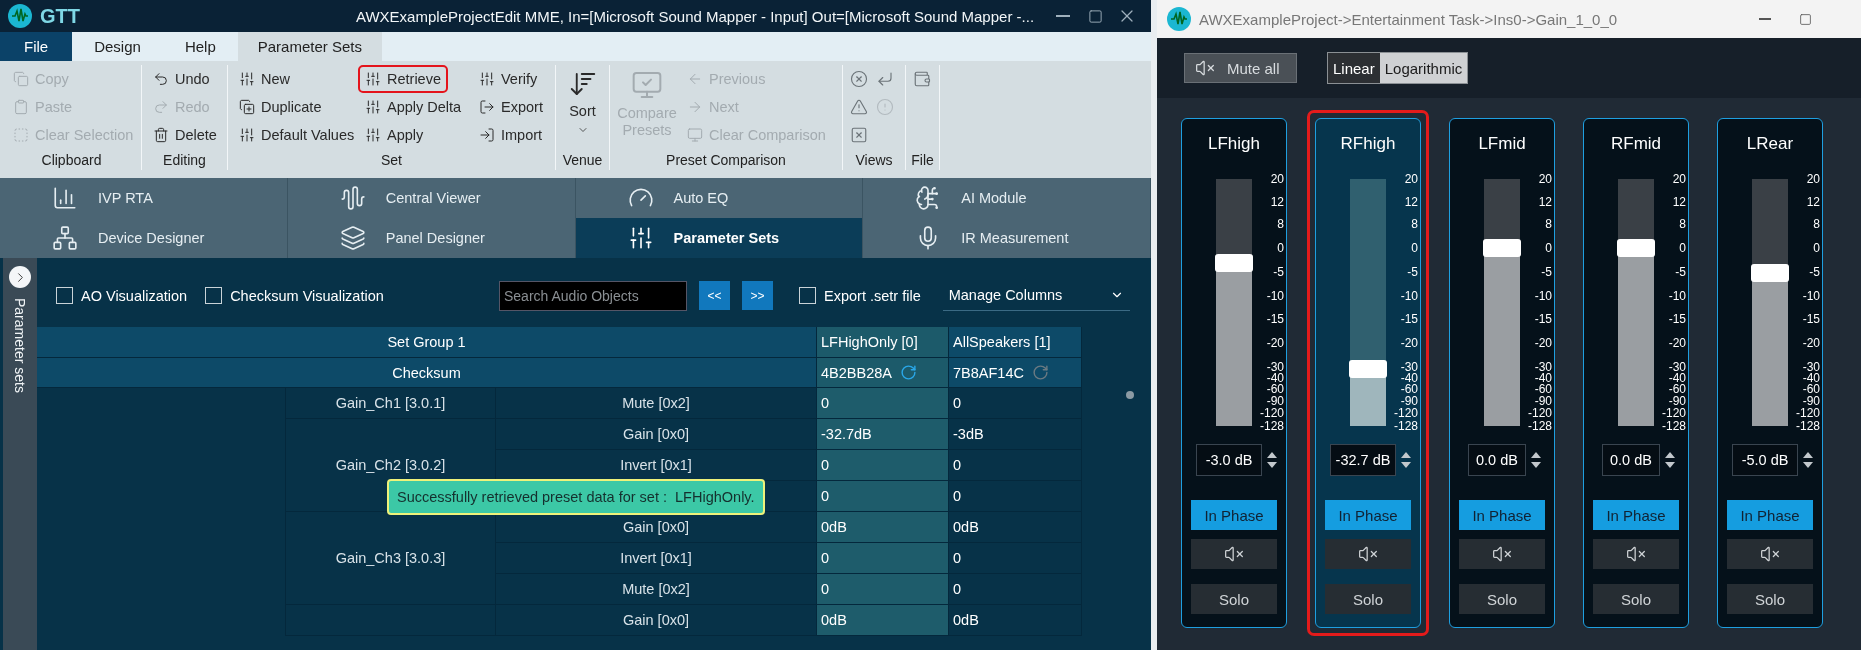 The image size is (1861, 650). What do you see at coordinates (511, 107) in the screenshot?
I see `ribbon-button: Export` at bounding box center [511, 107].